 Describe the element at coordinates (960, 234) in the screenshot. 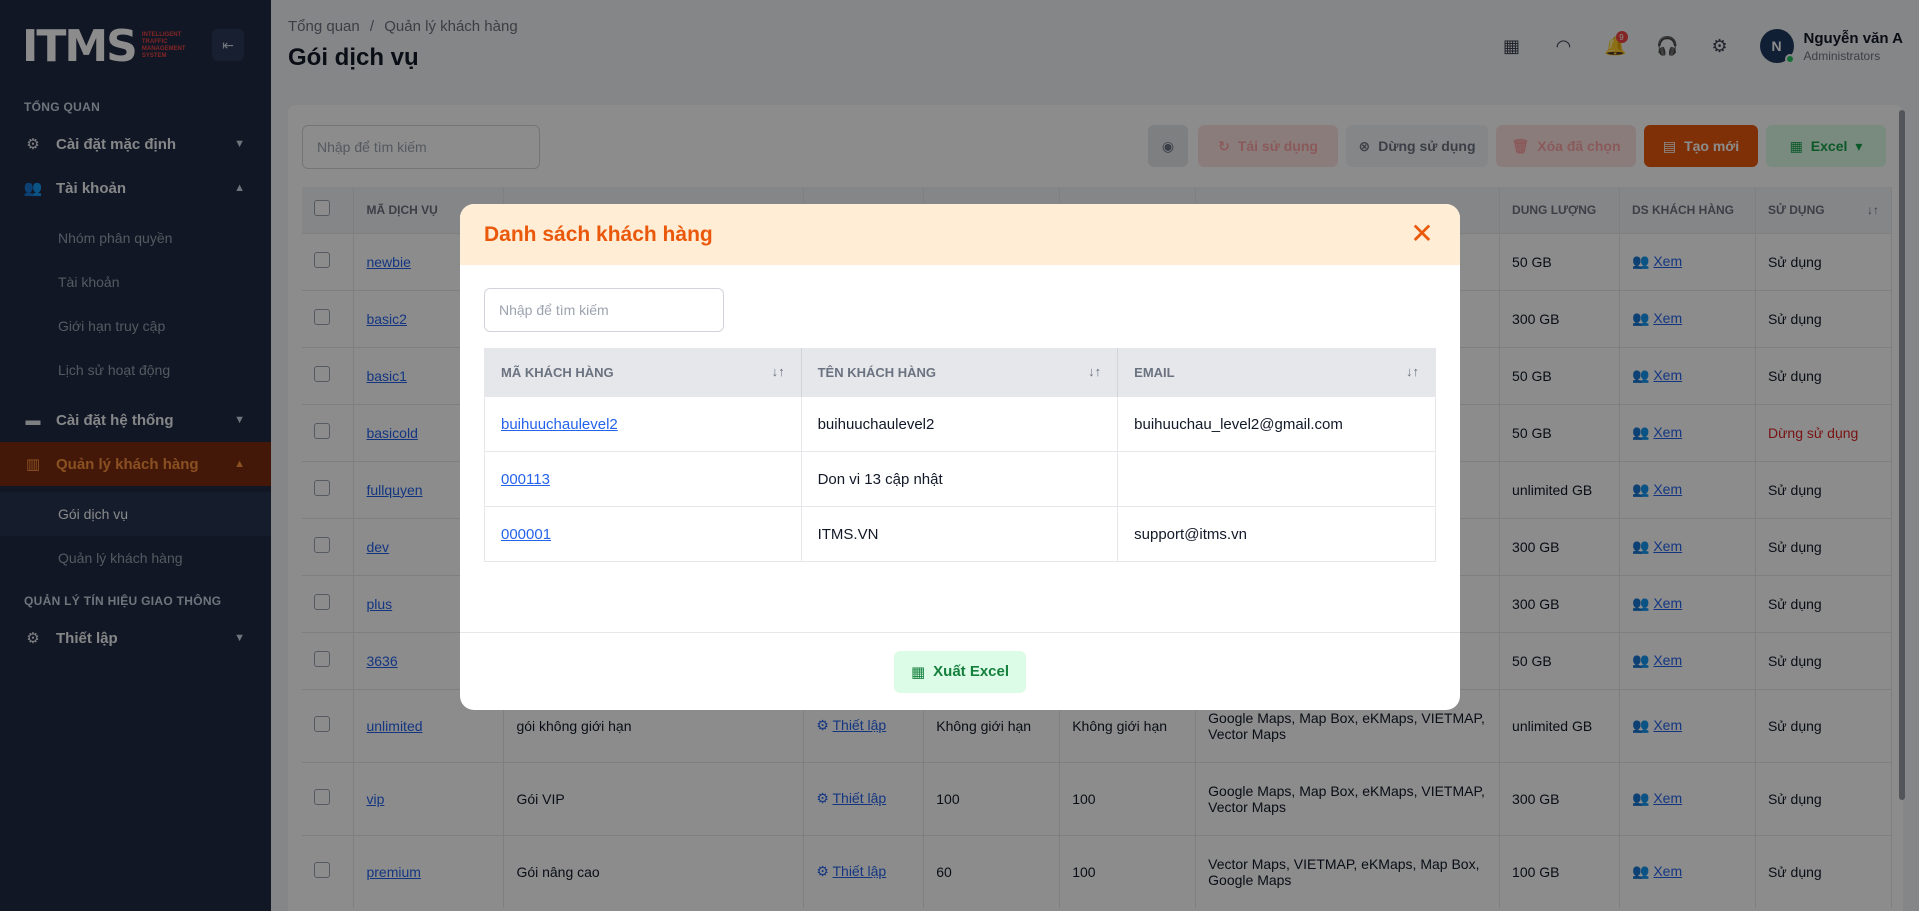

I see `modal-header: Danh sách khách hàng ✕` at that location.